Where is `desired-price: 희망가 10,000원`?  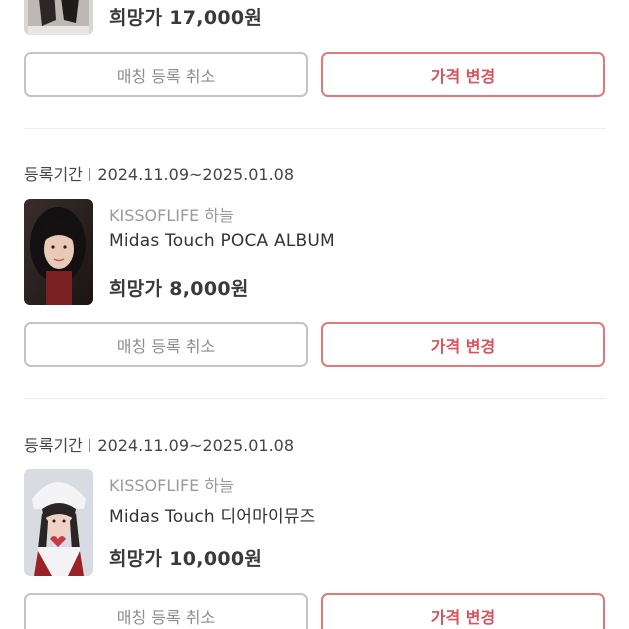 desired-price: 희망가 10,000원 is located at coordinates (186, 559).